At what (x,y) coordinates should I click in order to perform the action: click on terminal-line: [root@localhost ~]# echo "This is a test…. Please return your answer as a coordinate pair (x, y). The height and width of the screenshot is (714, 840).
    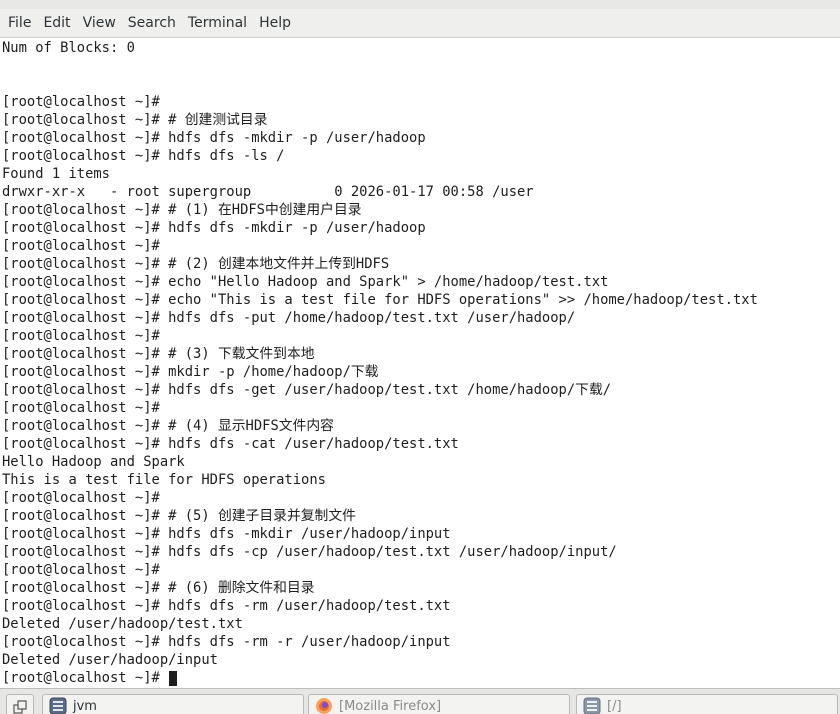
    Looking at the image, I should click on (380, 300).